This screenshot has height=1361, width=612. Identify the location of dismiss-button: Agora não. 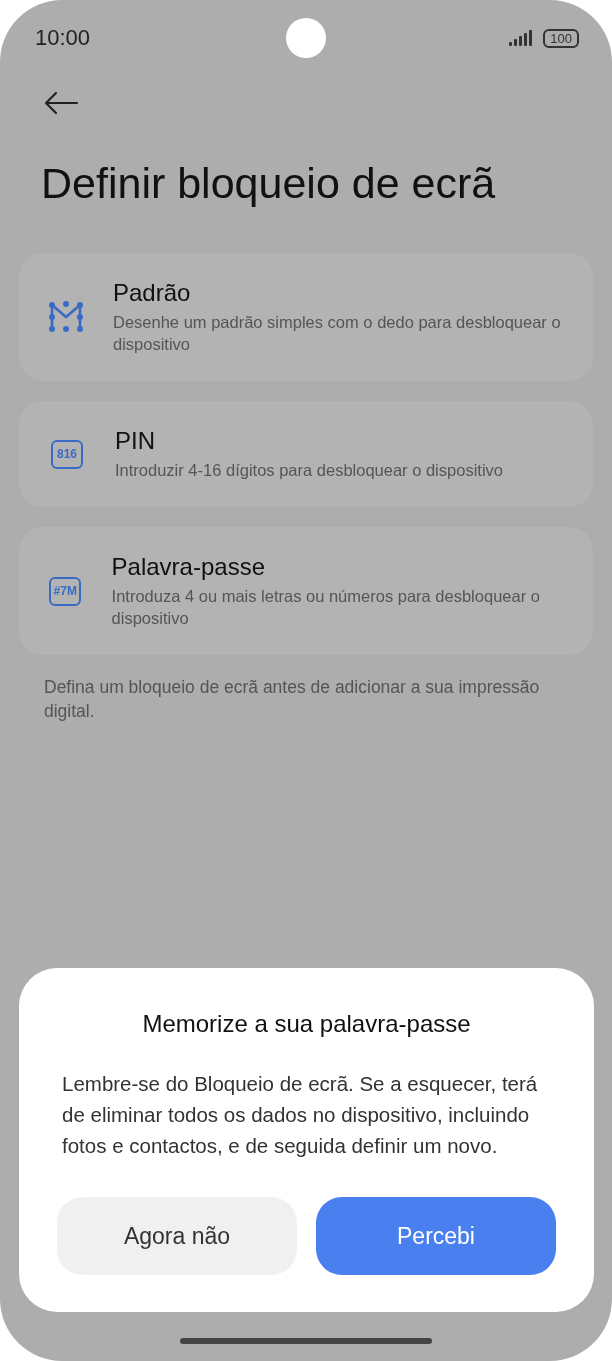
(177, 1236).